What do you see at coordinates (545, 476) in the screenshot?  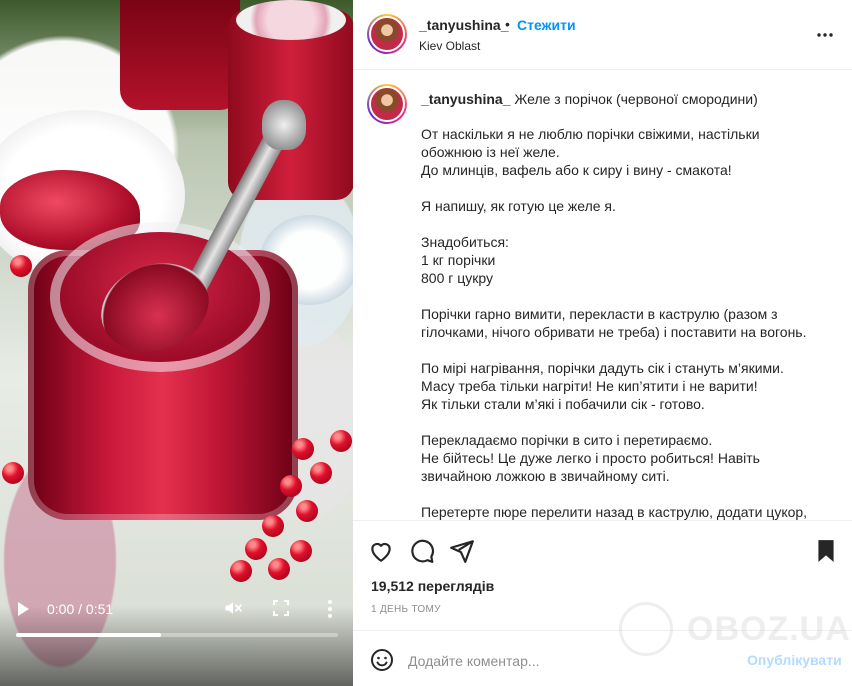 I see `caption-line: звичайною ложкою в звичайному ситі.` at bounding box center [545, 476].